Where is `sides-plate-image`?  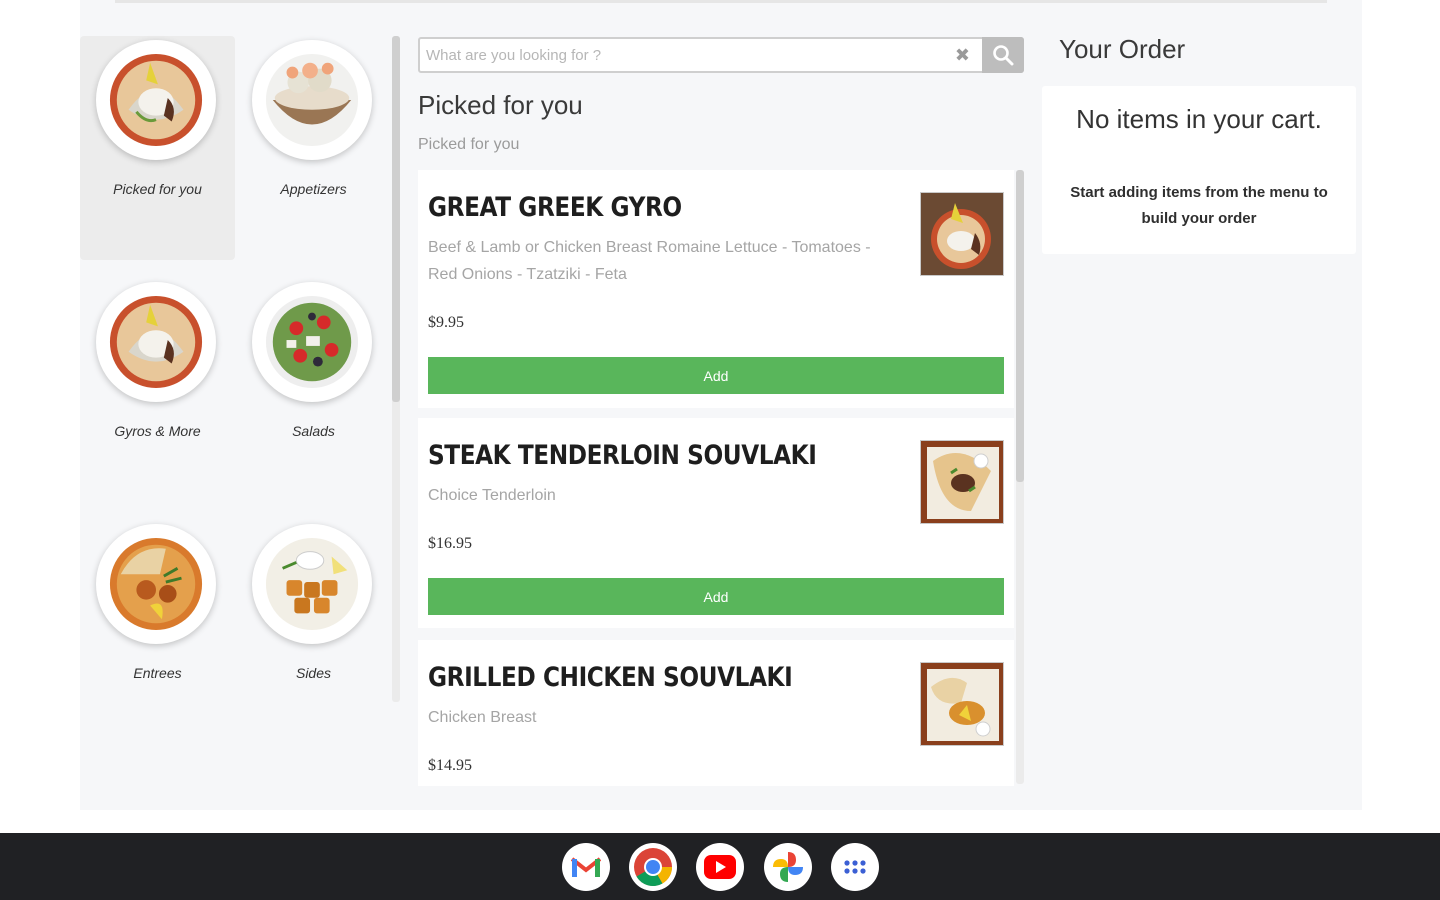 sides-plate-image is located at coordinates (312, 584).